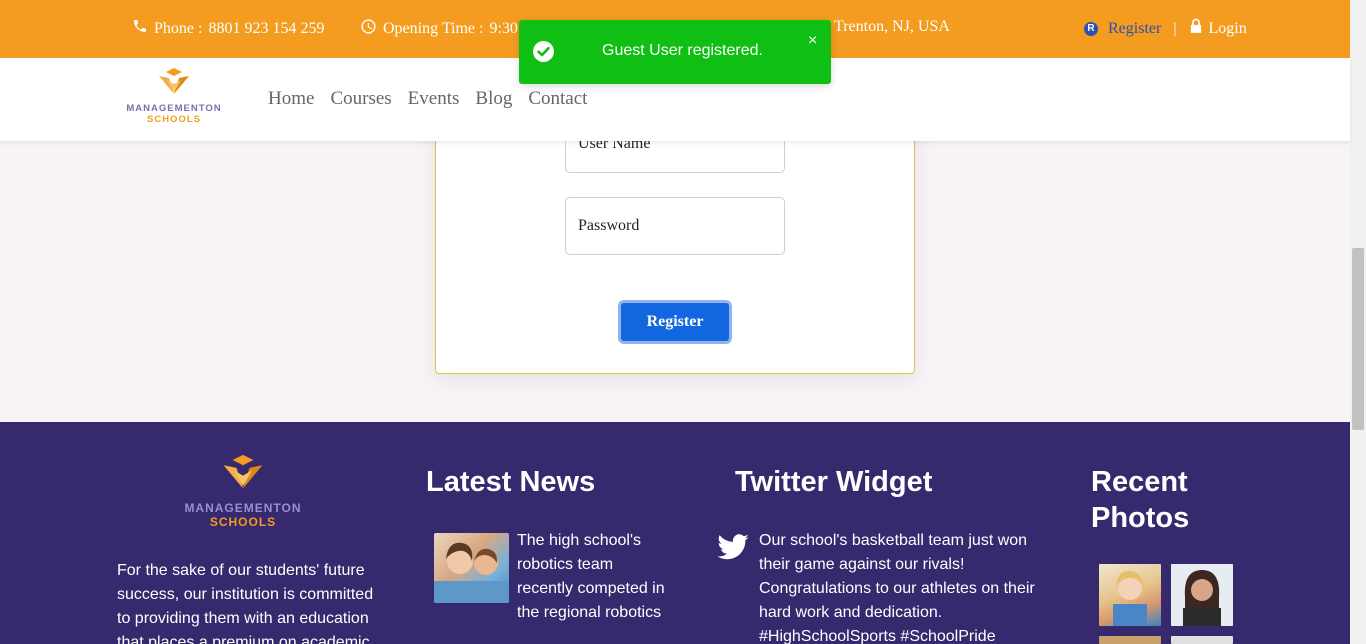 This screenshot has height=644, width=1366. I want to click on page-scrollbar, so click(1358, 322).